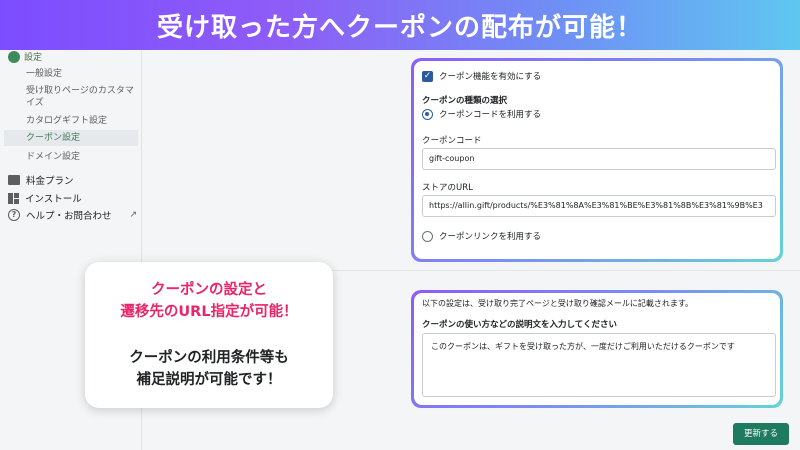 The image size is (800, 450). Describe the element at coordinates (427, 114) in the screenshot. I see `radio-coupon-code` at that location.